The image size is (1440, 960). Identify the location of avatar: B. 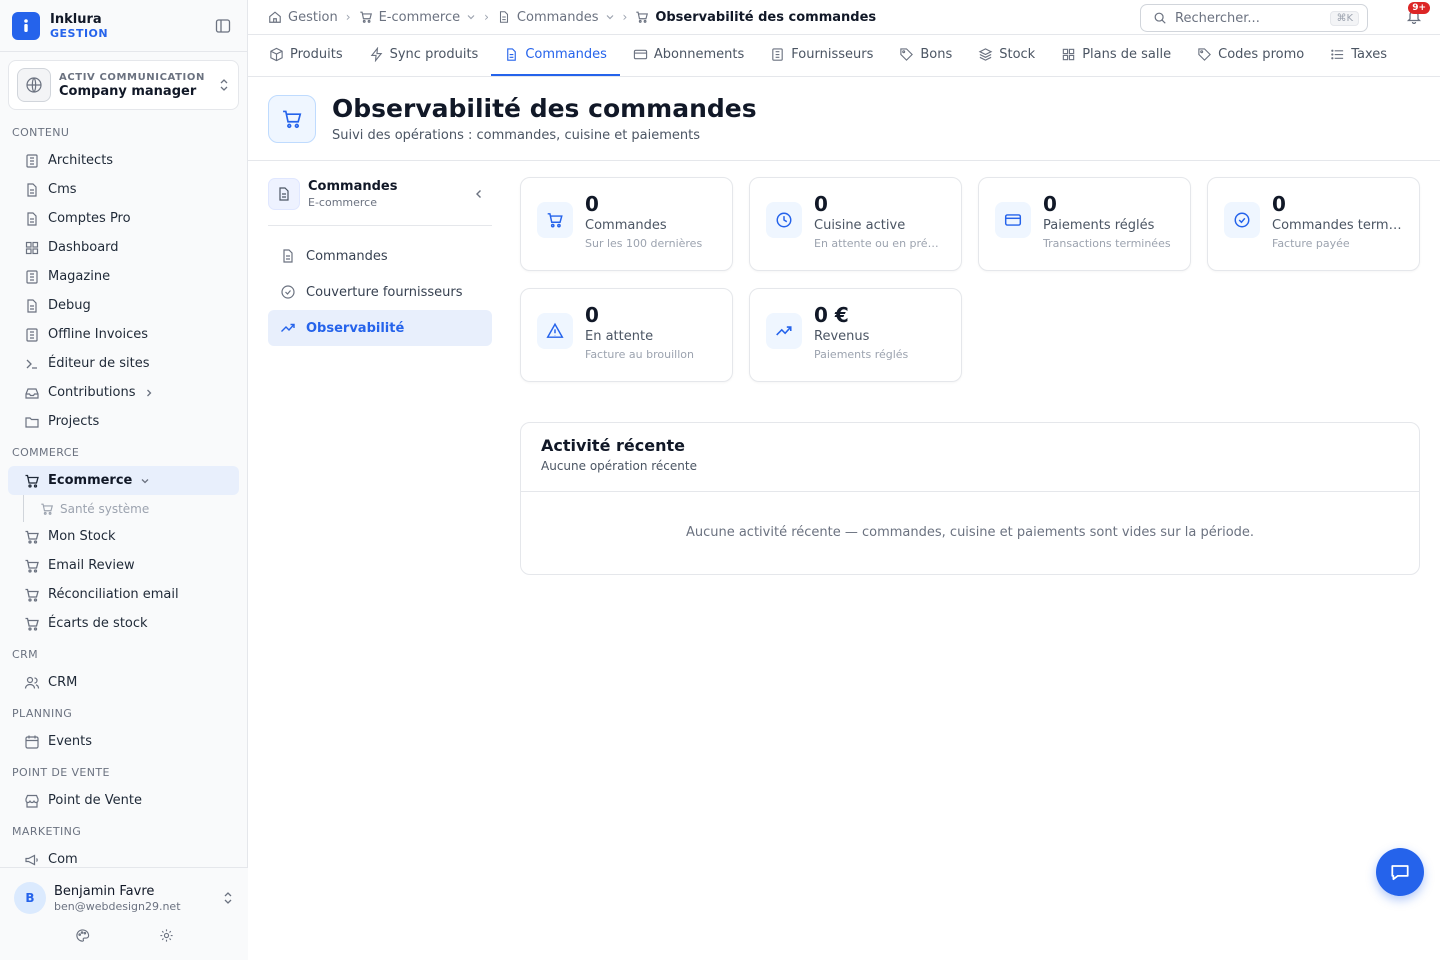
(30, 898).